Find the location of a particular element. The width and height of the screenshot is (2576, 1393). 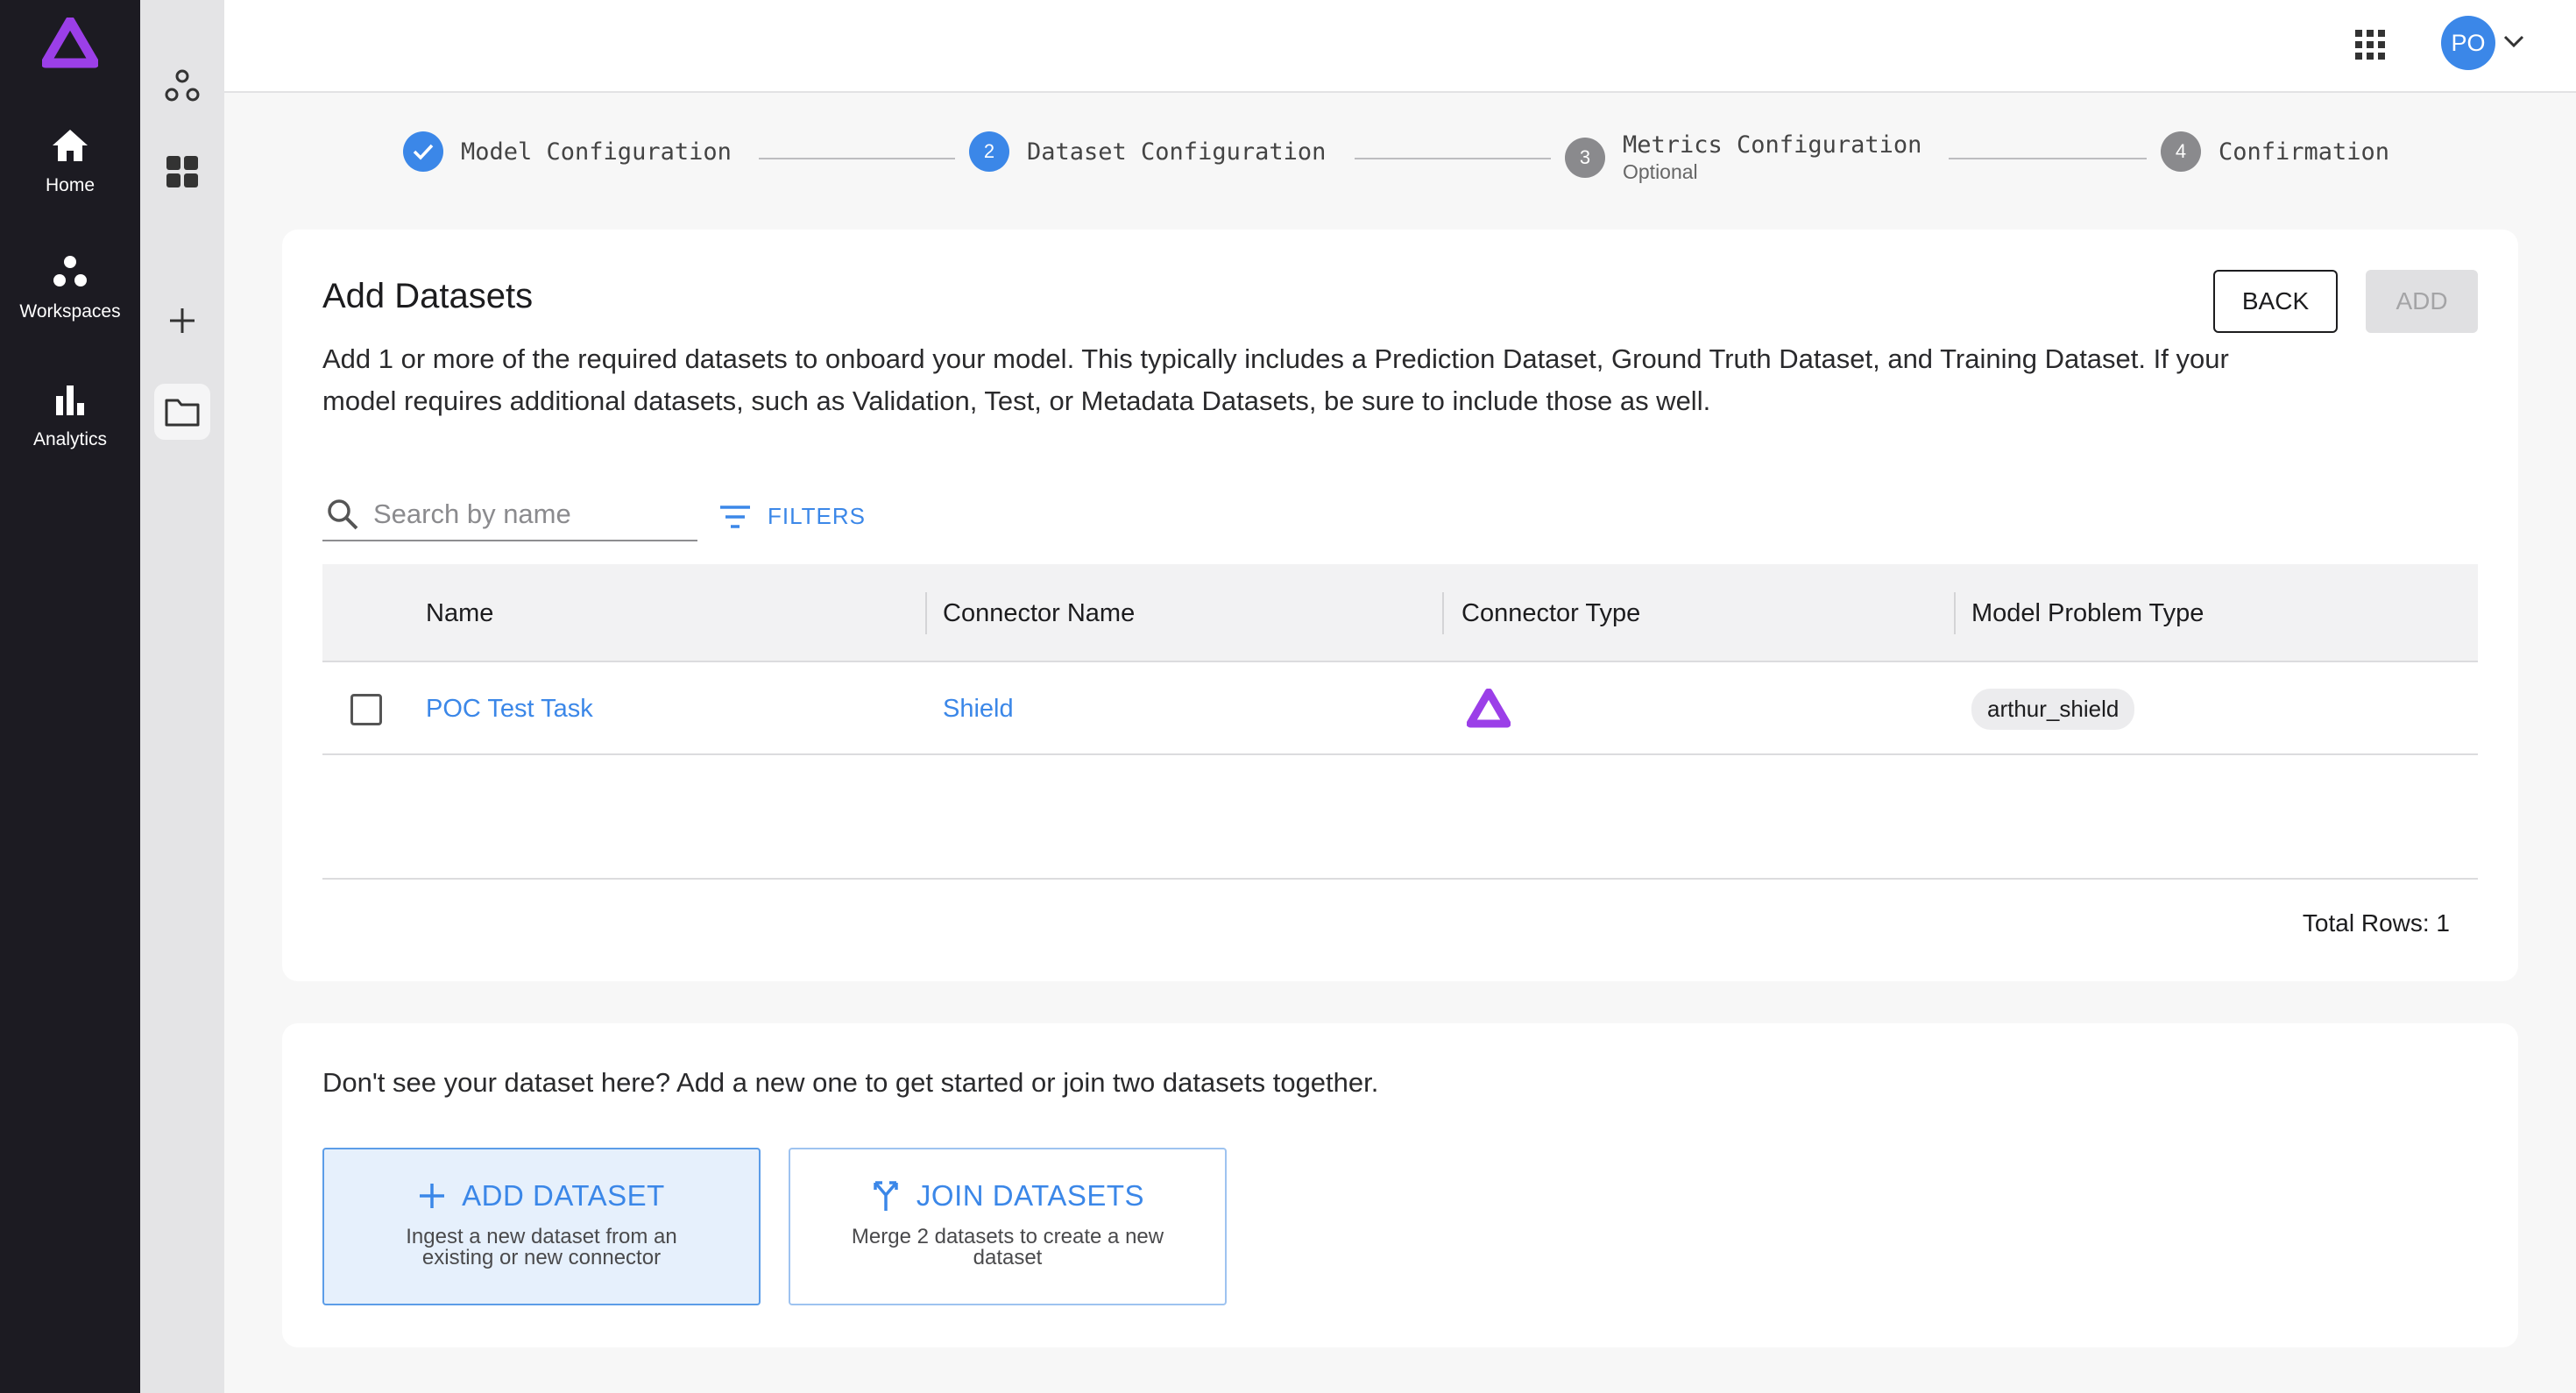

step-model-configuration: Model Configuration is located at coordinates (567, 152).